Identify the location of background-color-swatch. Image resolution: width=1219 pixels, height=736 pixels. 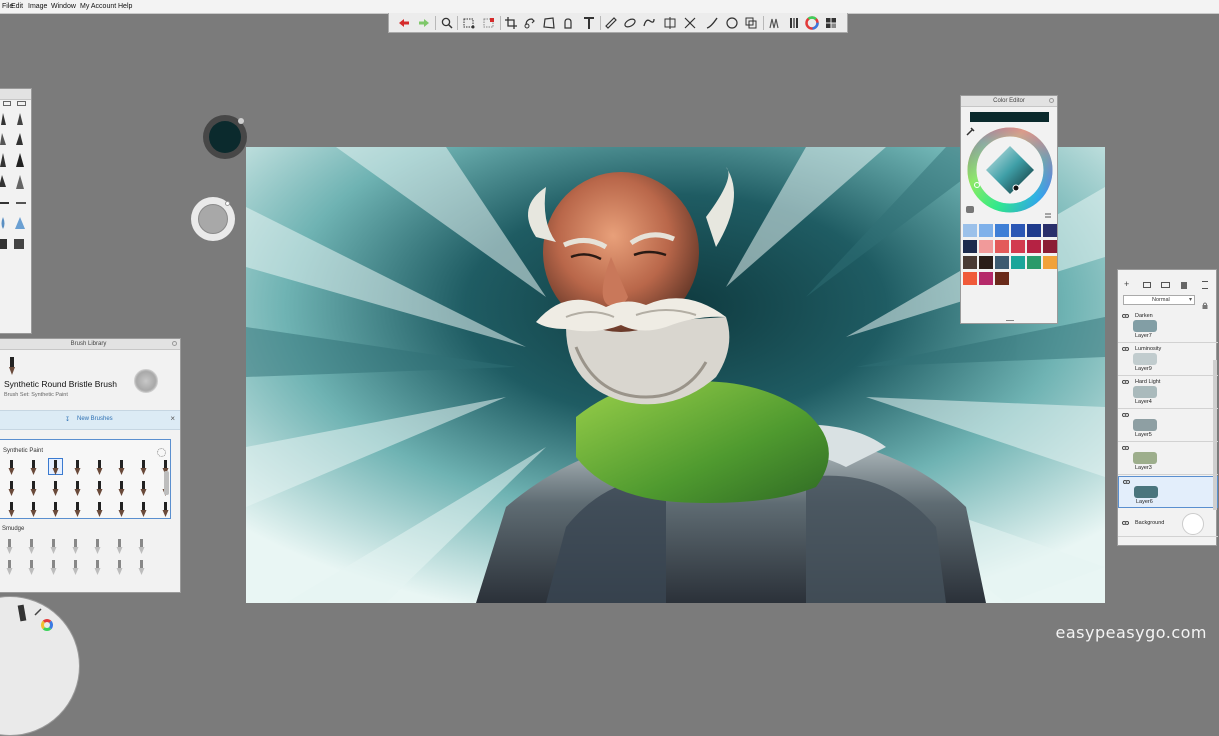
(1193, 524).